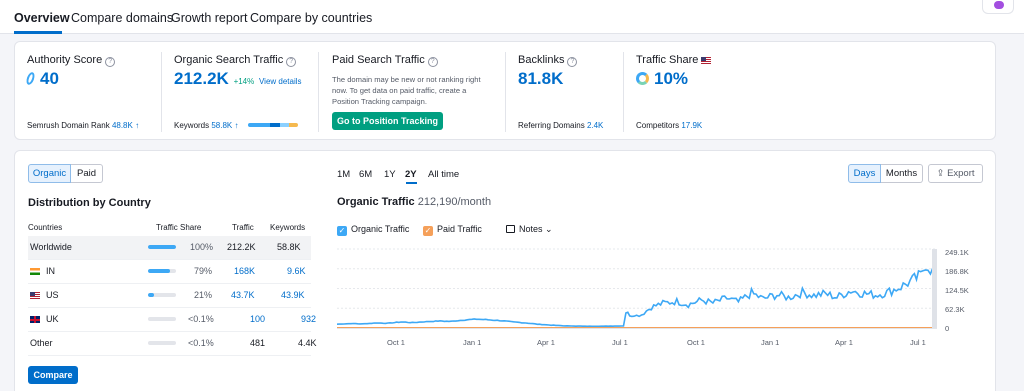 This screenshot has width=1024, height=391. What do you see at coordinates (411, 174) in the screenshot?
I see `period-2y: 2Y` at bounding box center [411, 174].